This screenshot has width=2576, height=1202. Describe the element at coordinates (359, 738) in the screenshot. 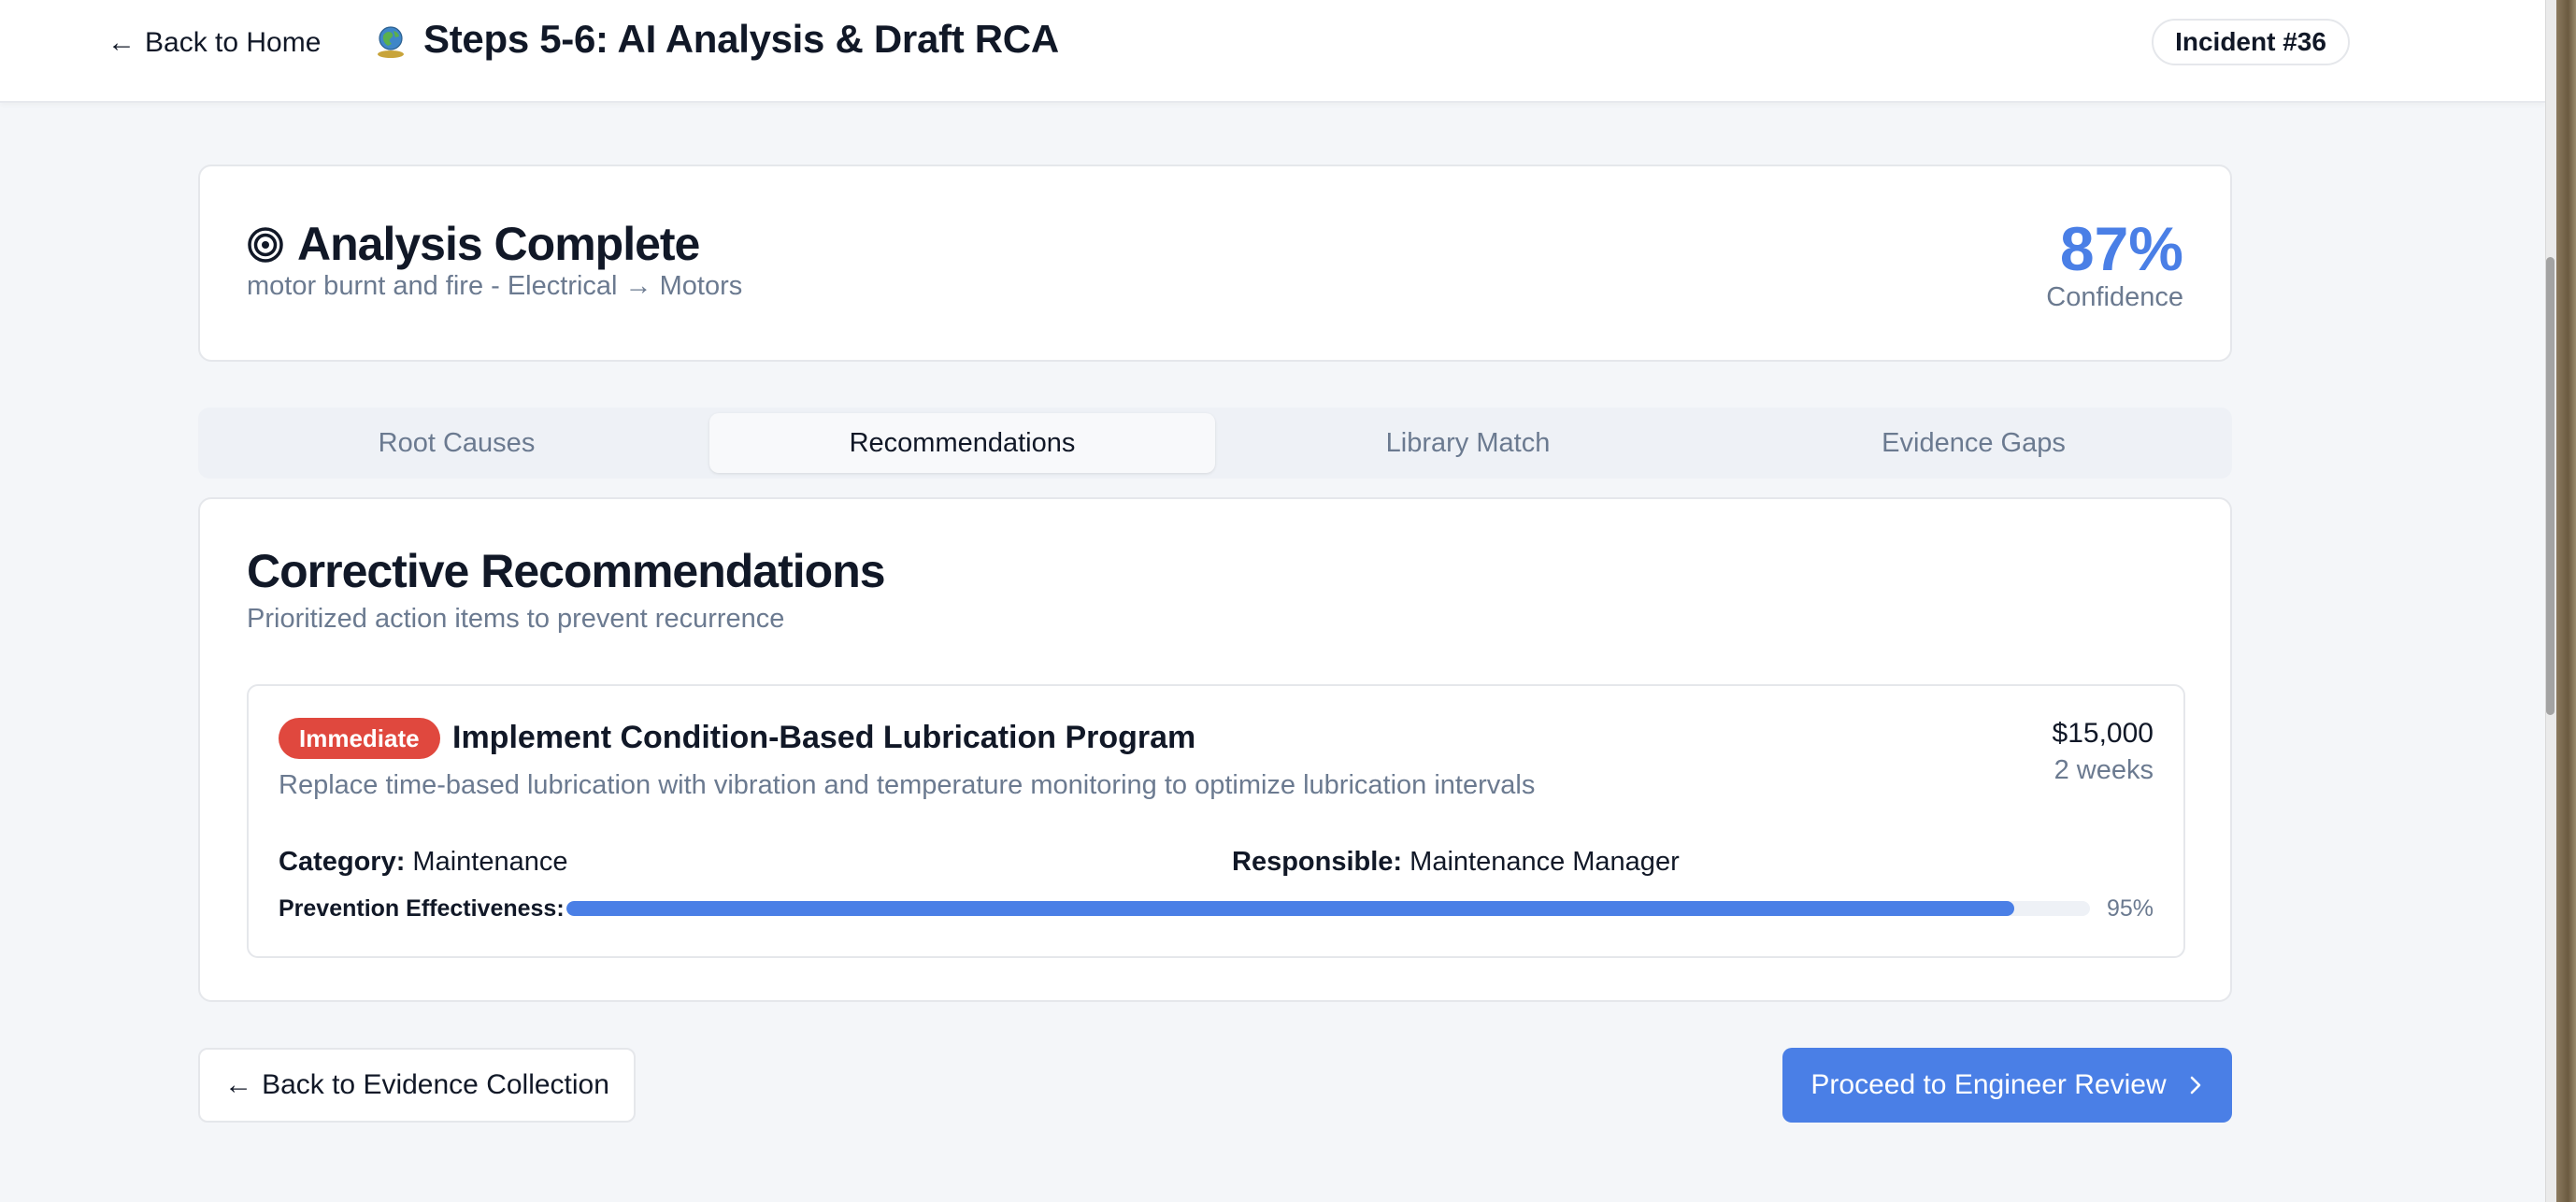

I see `priority-badge: Immediate` at that location.